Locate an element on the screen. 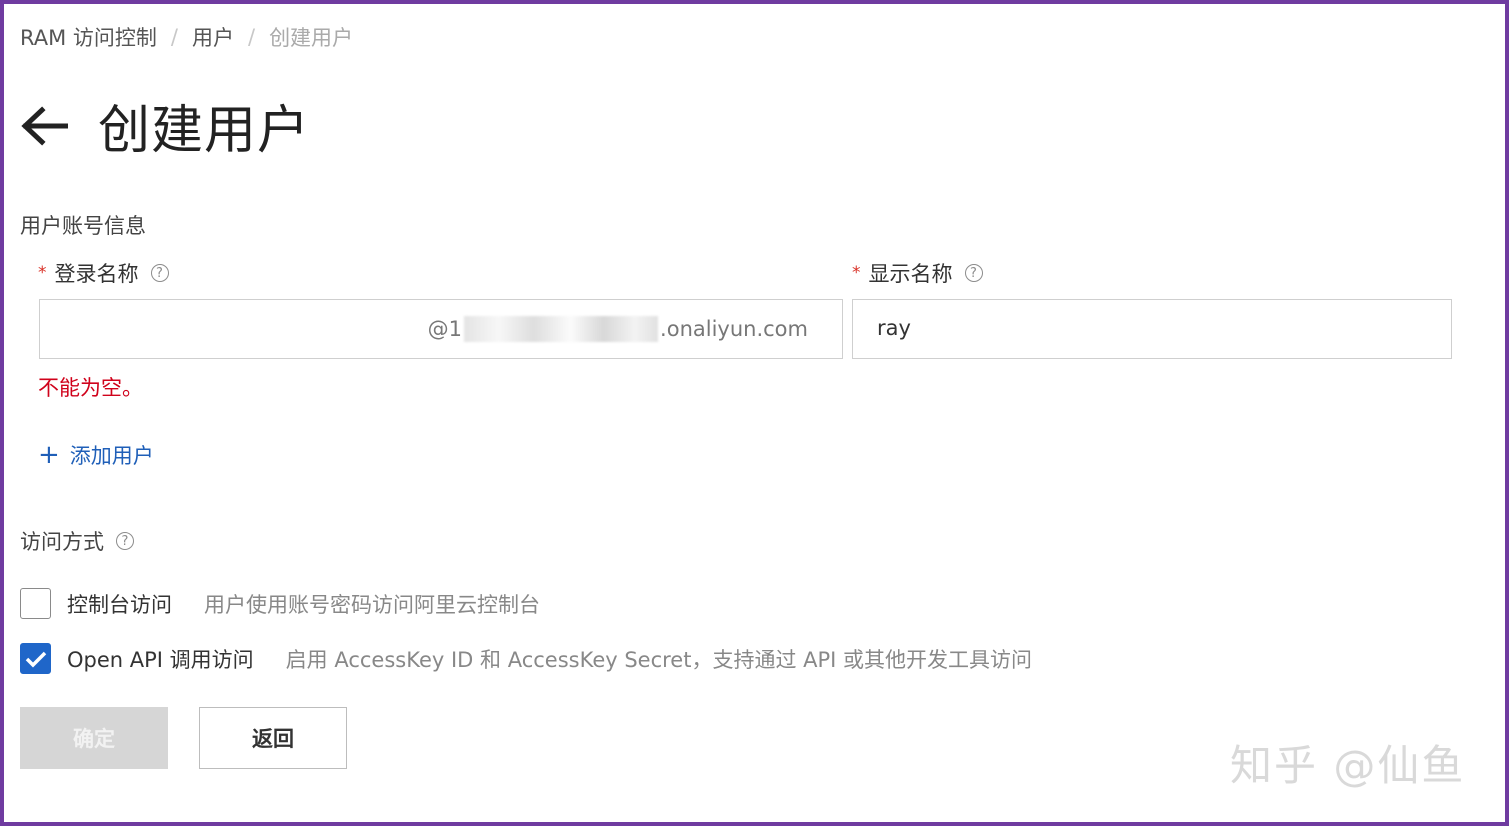 This screenshot has width=1509, height=826. breadcrumb-item-ram: RAM 访问控制 is located at coordinates (88, 37).